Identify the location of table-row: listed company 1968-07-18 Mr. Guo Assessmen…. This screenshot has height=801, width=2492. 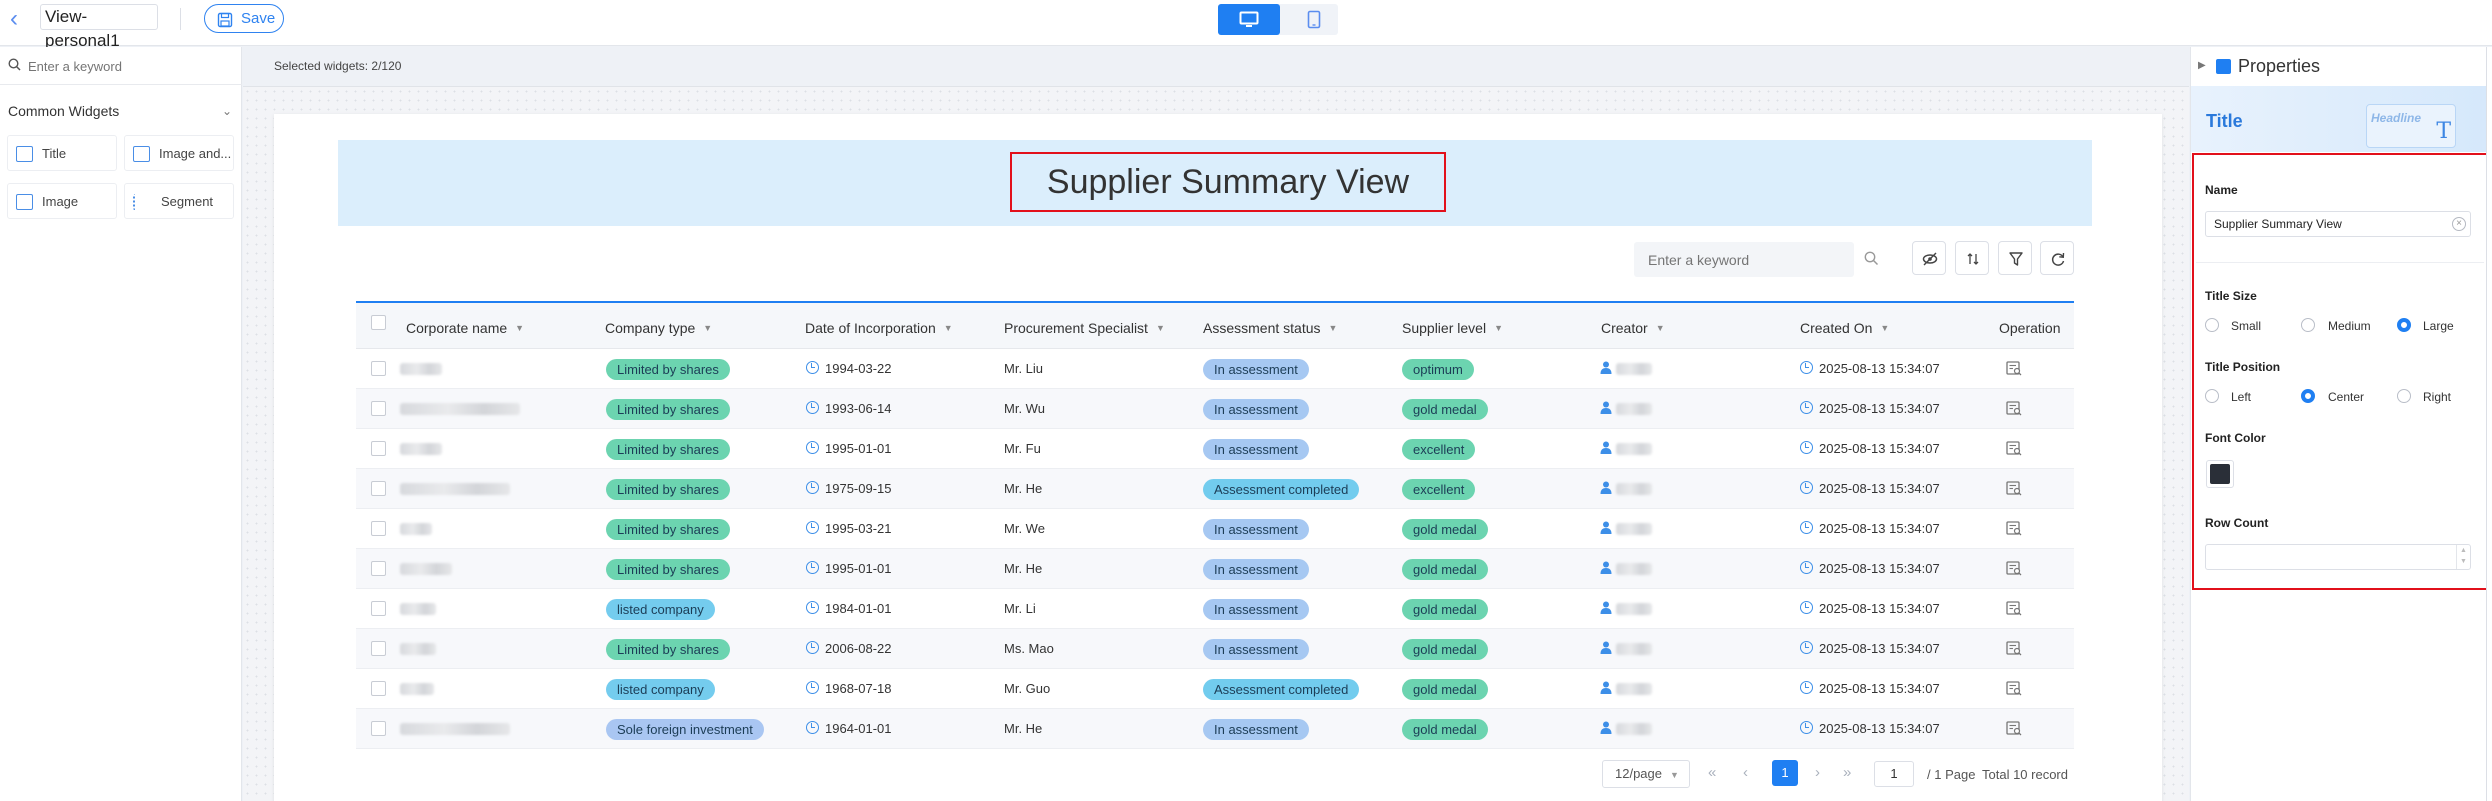
(1215, 689).